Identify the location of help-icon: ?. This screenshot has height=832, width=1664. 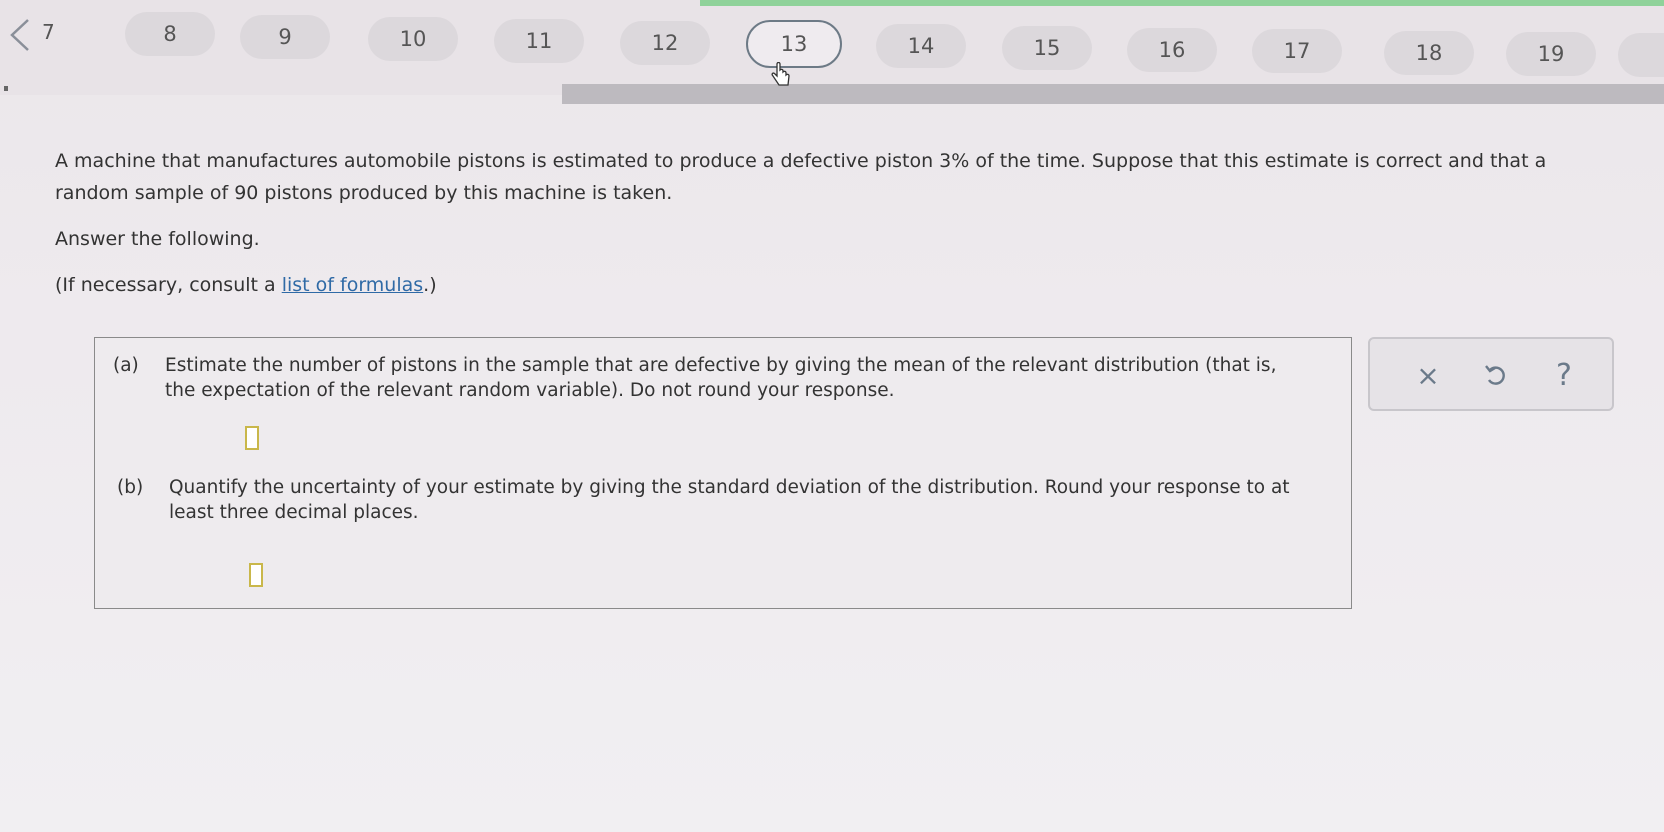
(1564, 375).